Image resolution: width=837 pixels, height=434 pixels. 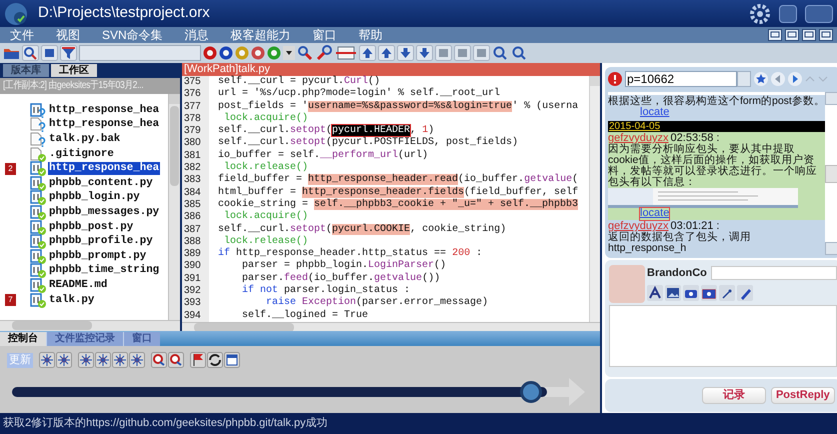 What do you see at coordinates (324, 35) in the screenshot?
I see `menu-item: 窗口` at bounding box center [324, 35].